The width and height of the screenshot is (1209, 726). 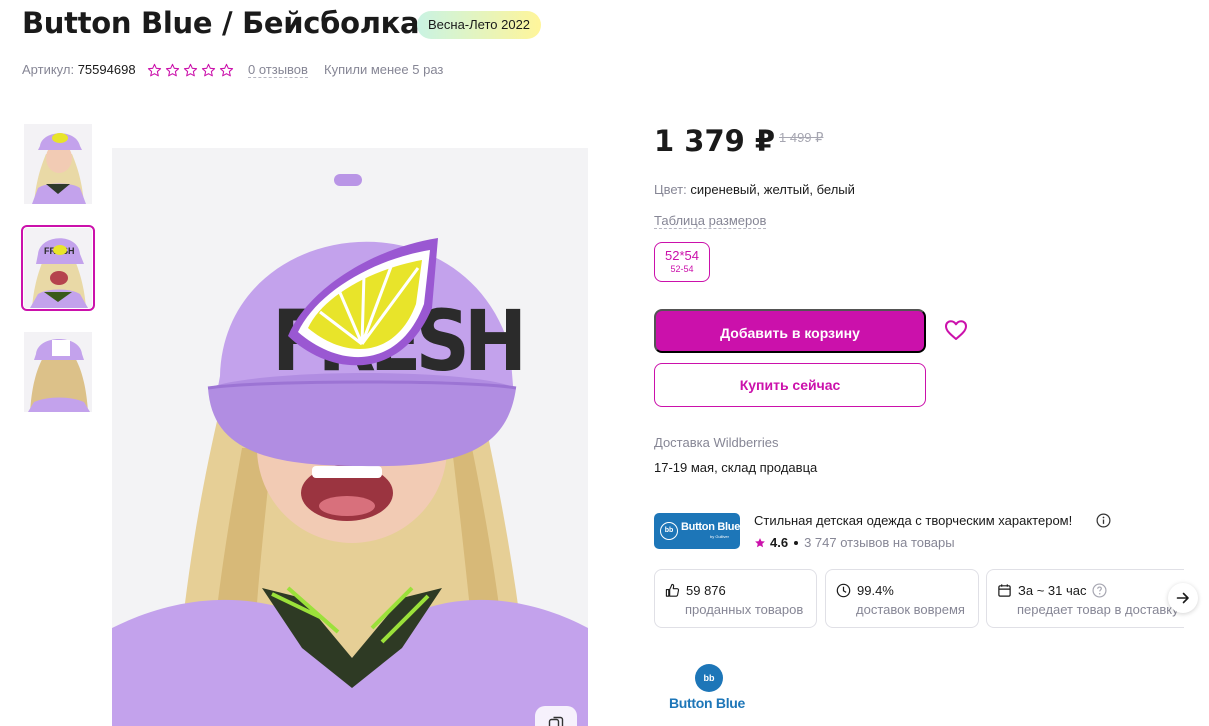 I want to click on heart-icon, so click(x=956, y=330).